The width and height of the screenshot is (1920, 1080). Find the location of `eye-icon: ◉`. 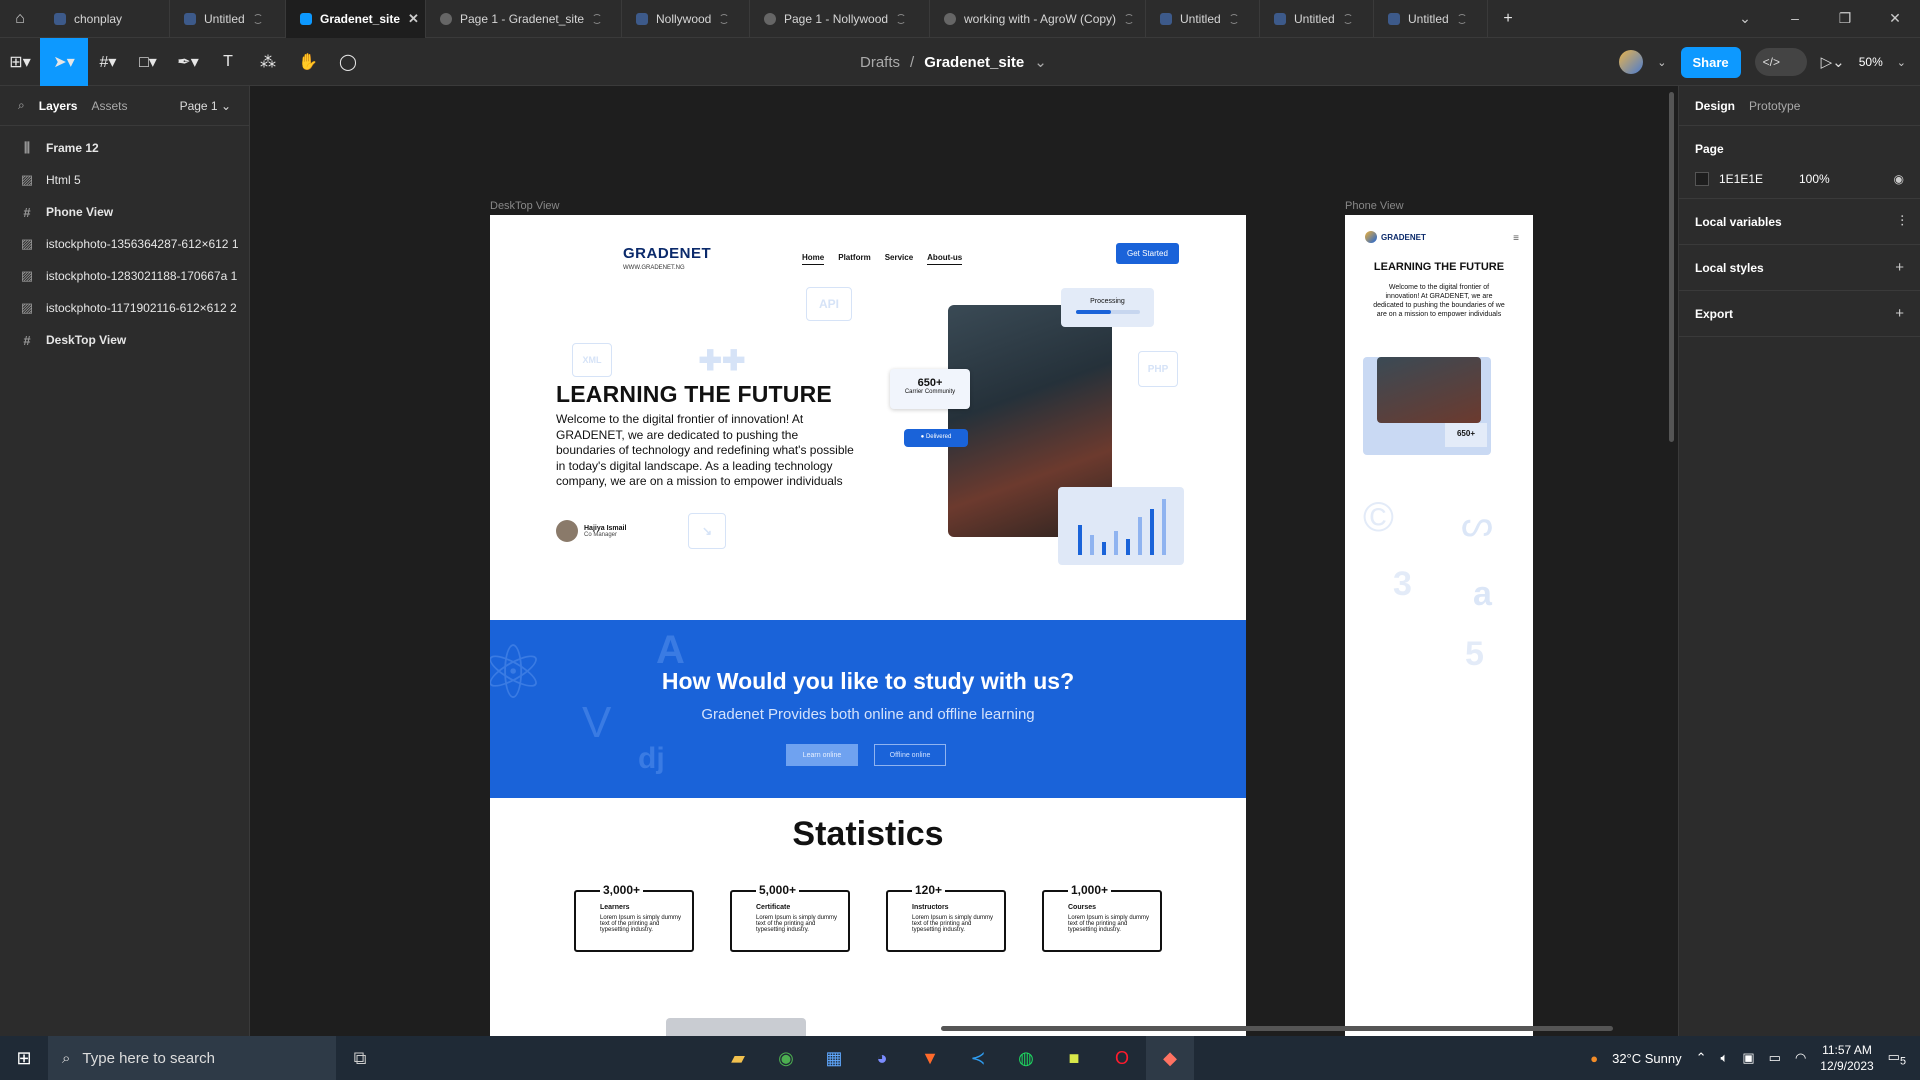

eye-icon: ◉ is located at coordinates (1899, 179).